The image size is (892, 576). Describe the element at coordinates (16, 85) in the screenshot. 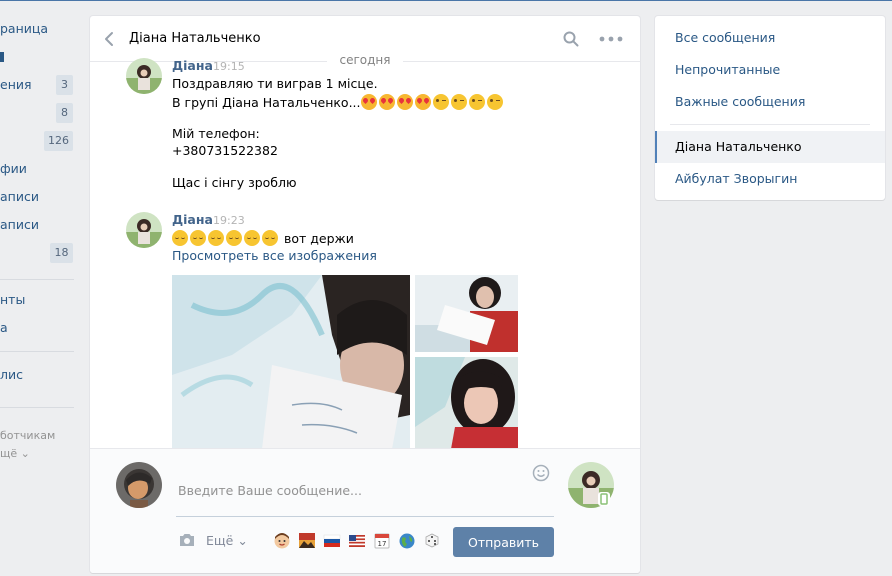

I see `nav-item-messages: ения` at that location.